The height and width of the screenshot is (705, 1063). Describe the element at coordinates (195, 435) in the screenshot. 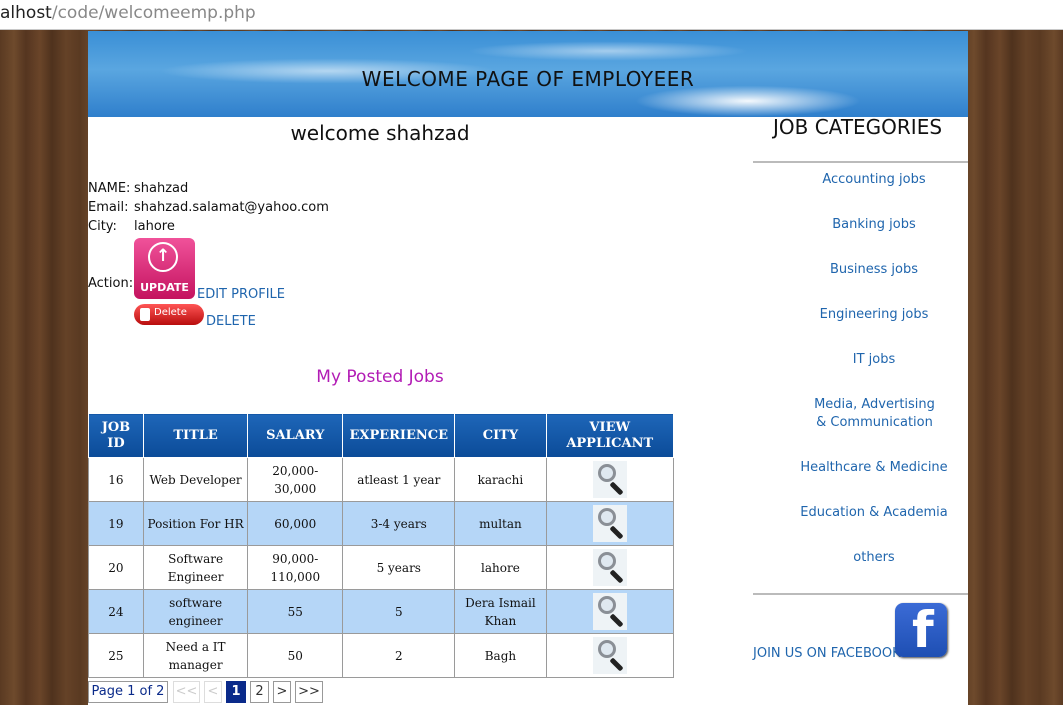

I see `col-title: TITLE` at that location.